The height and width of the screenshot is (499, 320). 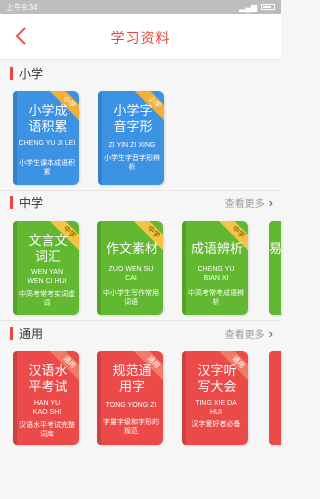 What do you see at coordinates (131, 274) in the screenshot?
I see `book-pinyin: ZUO WEN SU CAI` at bounding box center [131, 274].